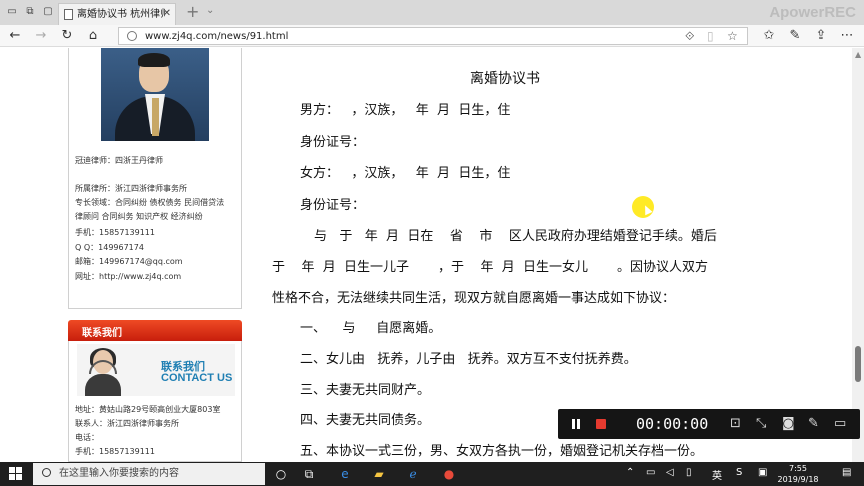  Describe the element at coordinates (333, 205) in the screenshot. I see `doc-line-female-id: 身份证号：` at that location.